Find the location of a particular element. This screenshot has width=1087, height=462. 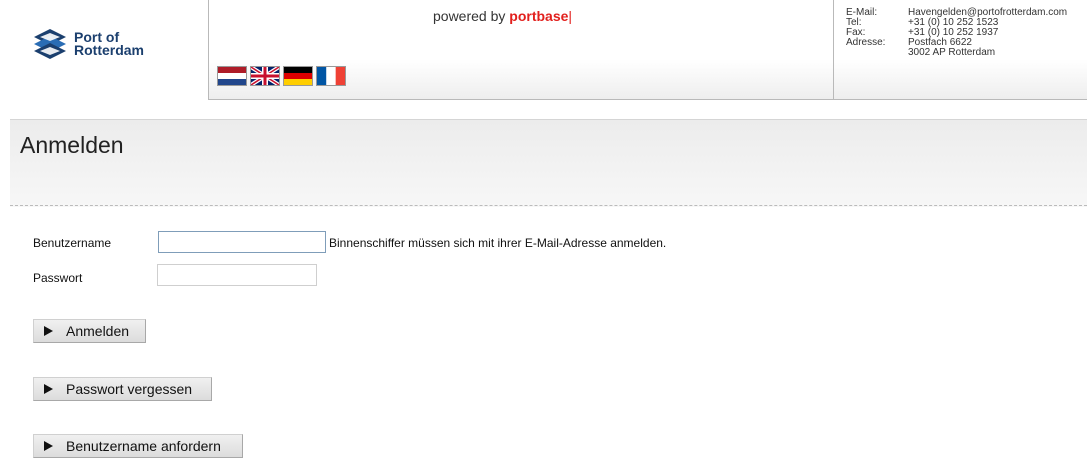

logo-text-line2: Rotterdam is located at coordinates (109, 50).